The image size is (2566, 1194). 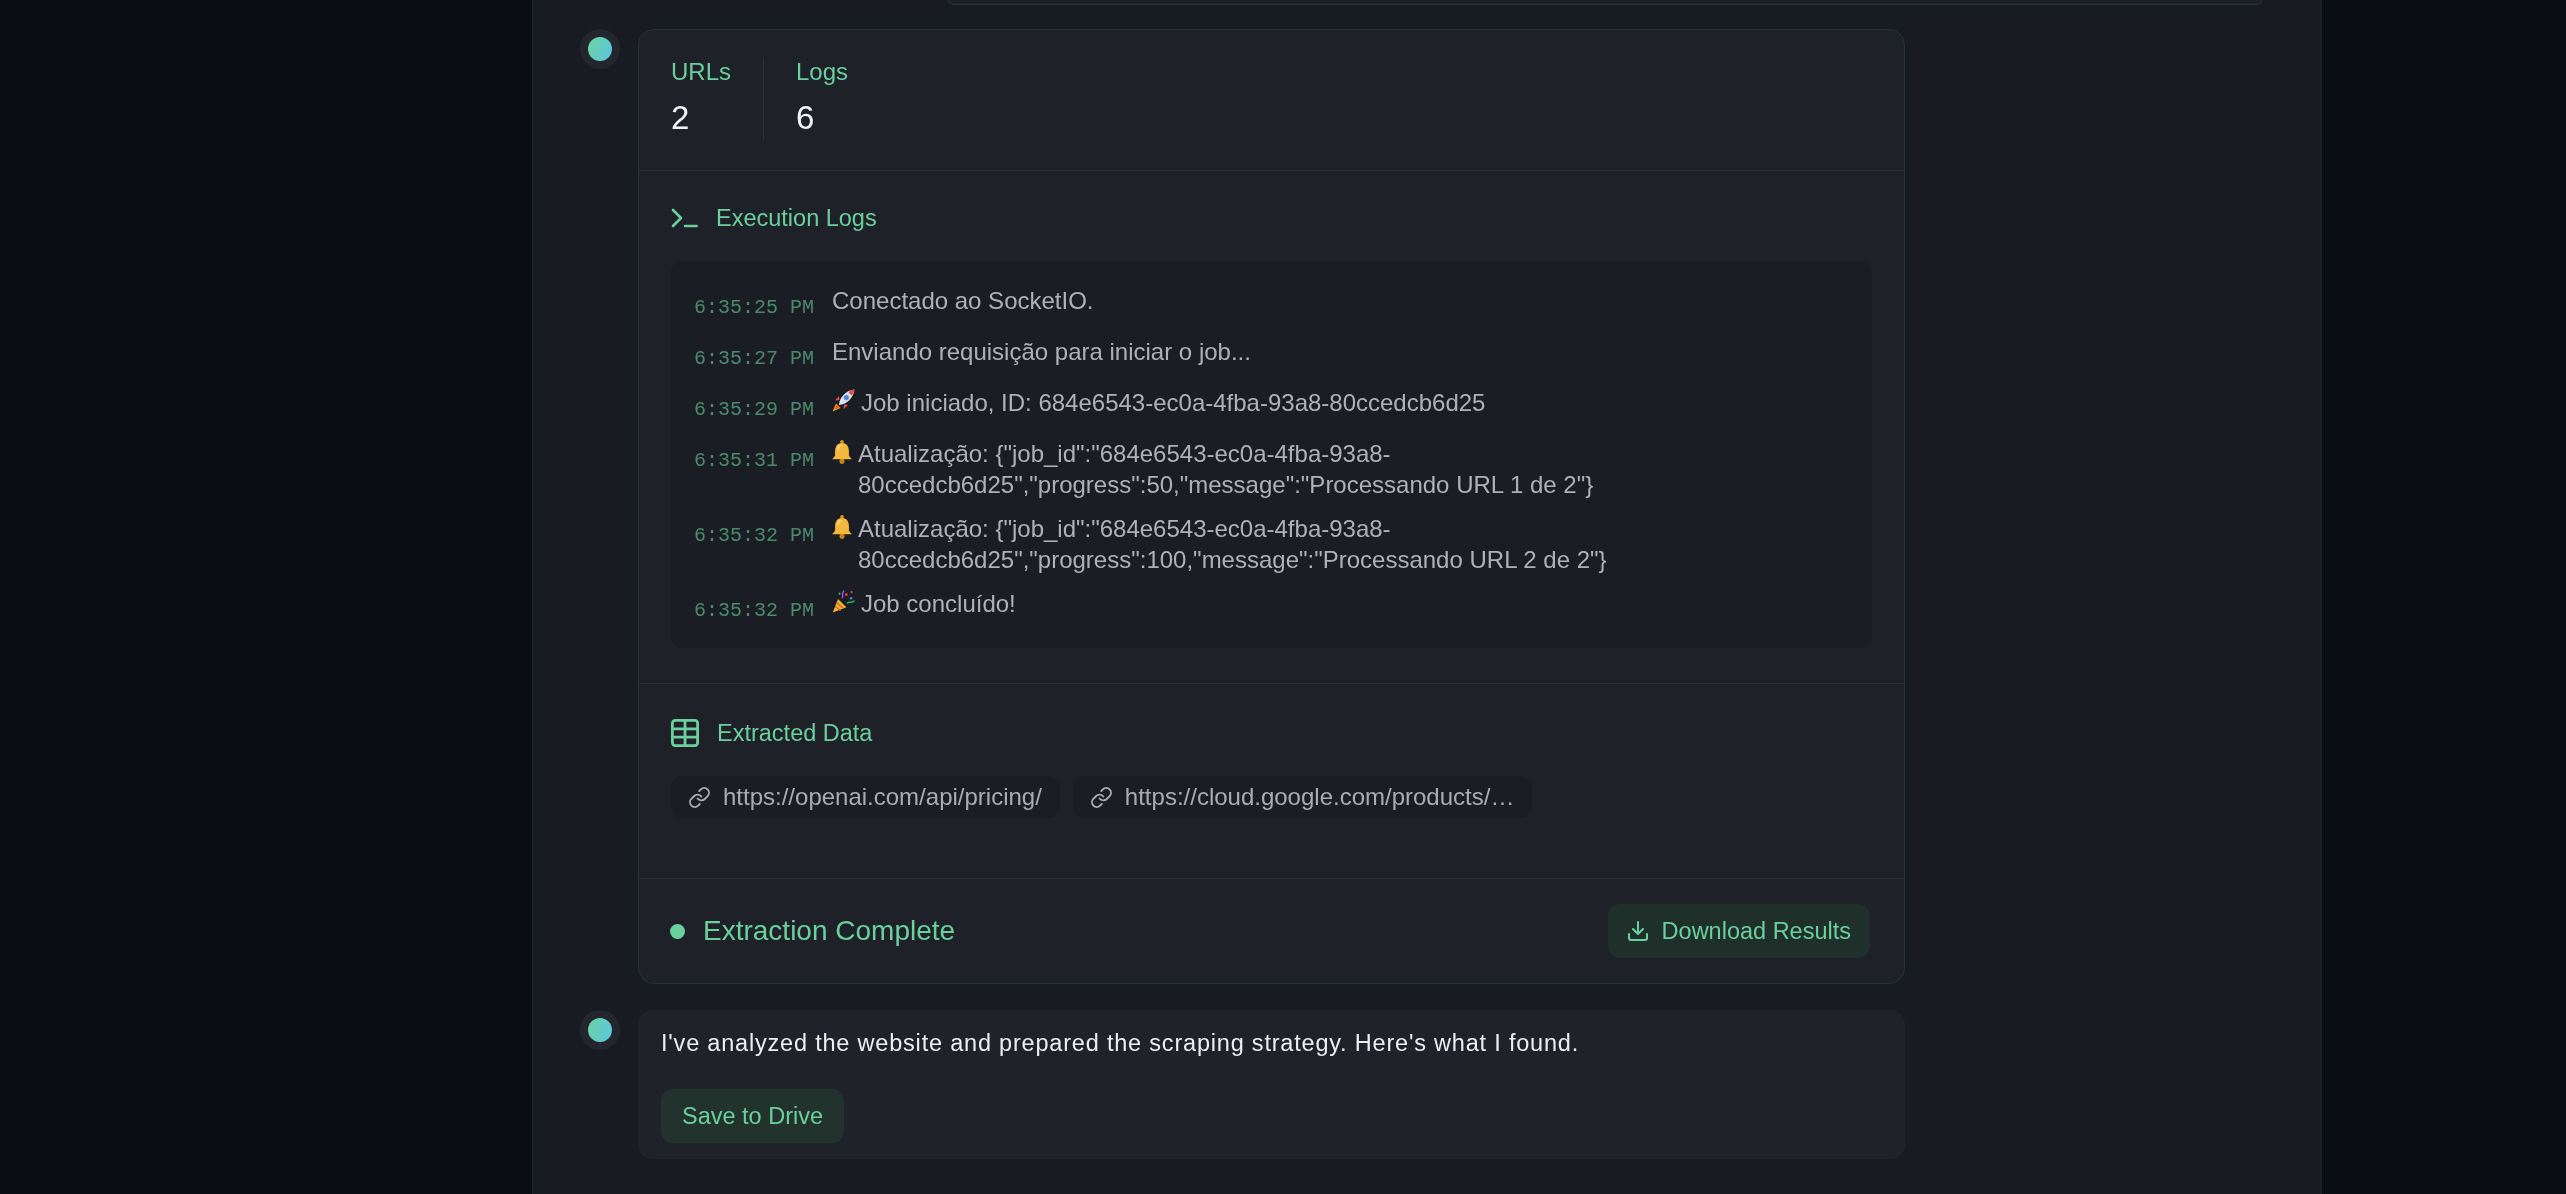 I want to click on stat-value: 2, so click(x=681, y=118).